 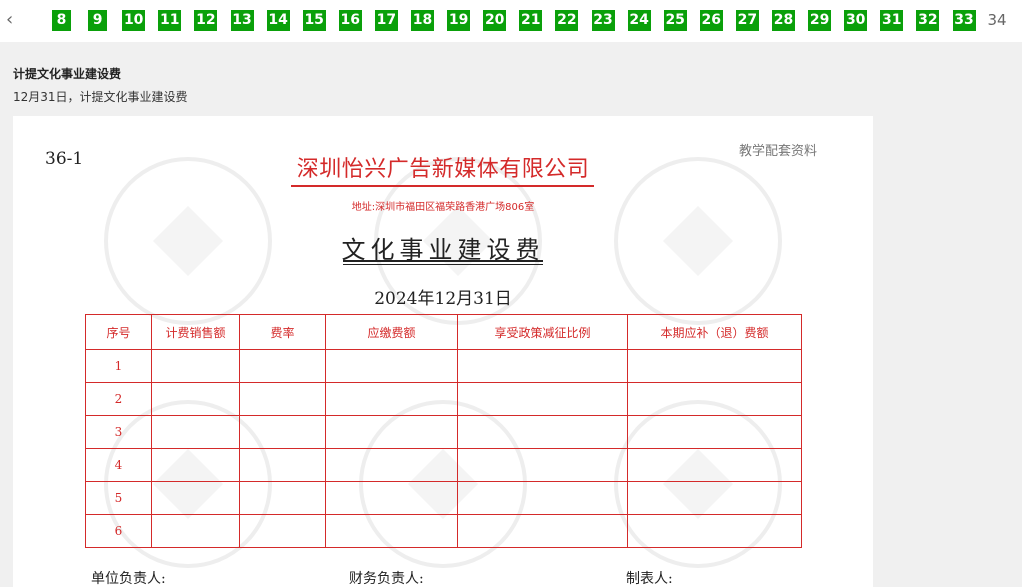 What do you see at coordinates (386, 20) in the screenshot?
I see `page-button-17: 17` at bounding box center [386, 20].